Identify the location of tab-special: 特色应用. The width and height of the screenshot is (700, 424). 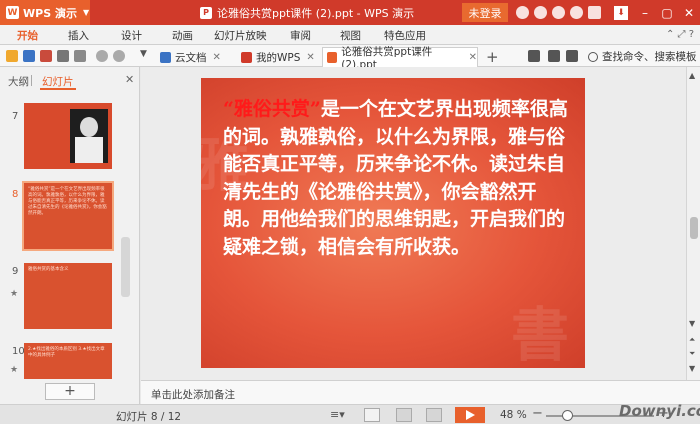
(405, 35).